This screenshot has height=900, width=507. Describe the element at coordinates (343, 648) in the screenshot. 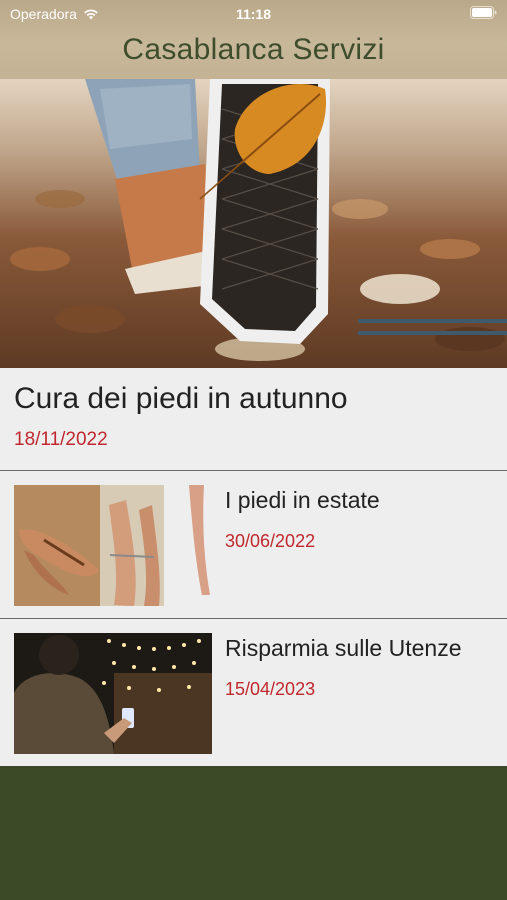

I see `article-title: Risparmia sulle Utenze` at that location.